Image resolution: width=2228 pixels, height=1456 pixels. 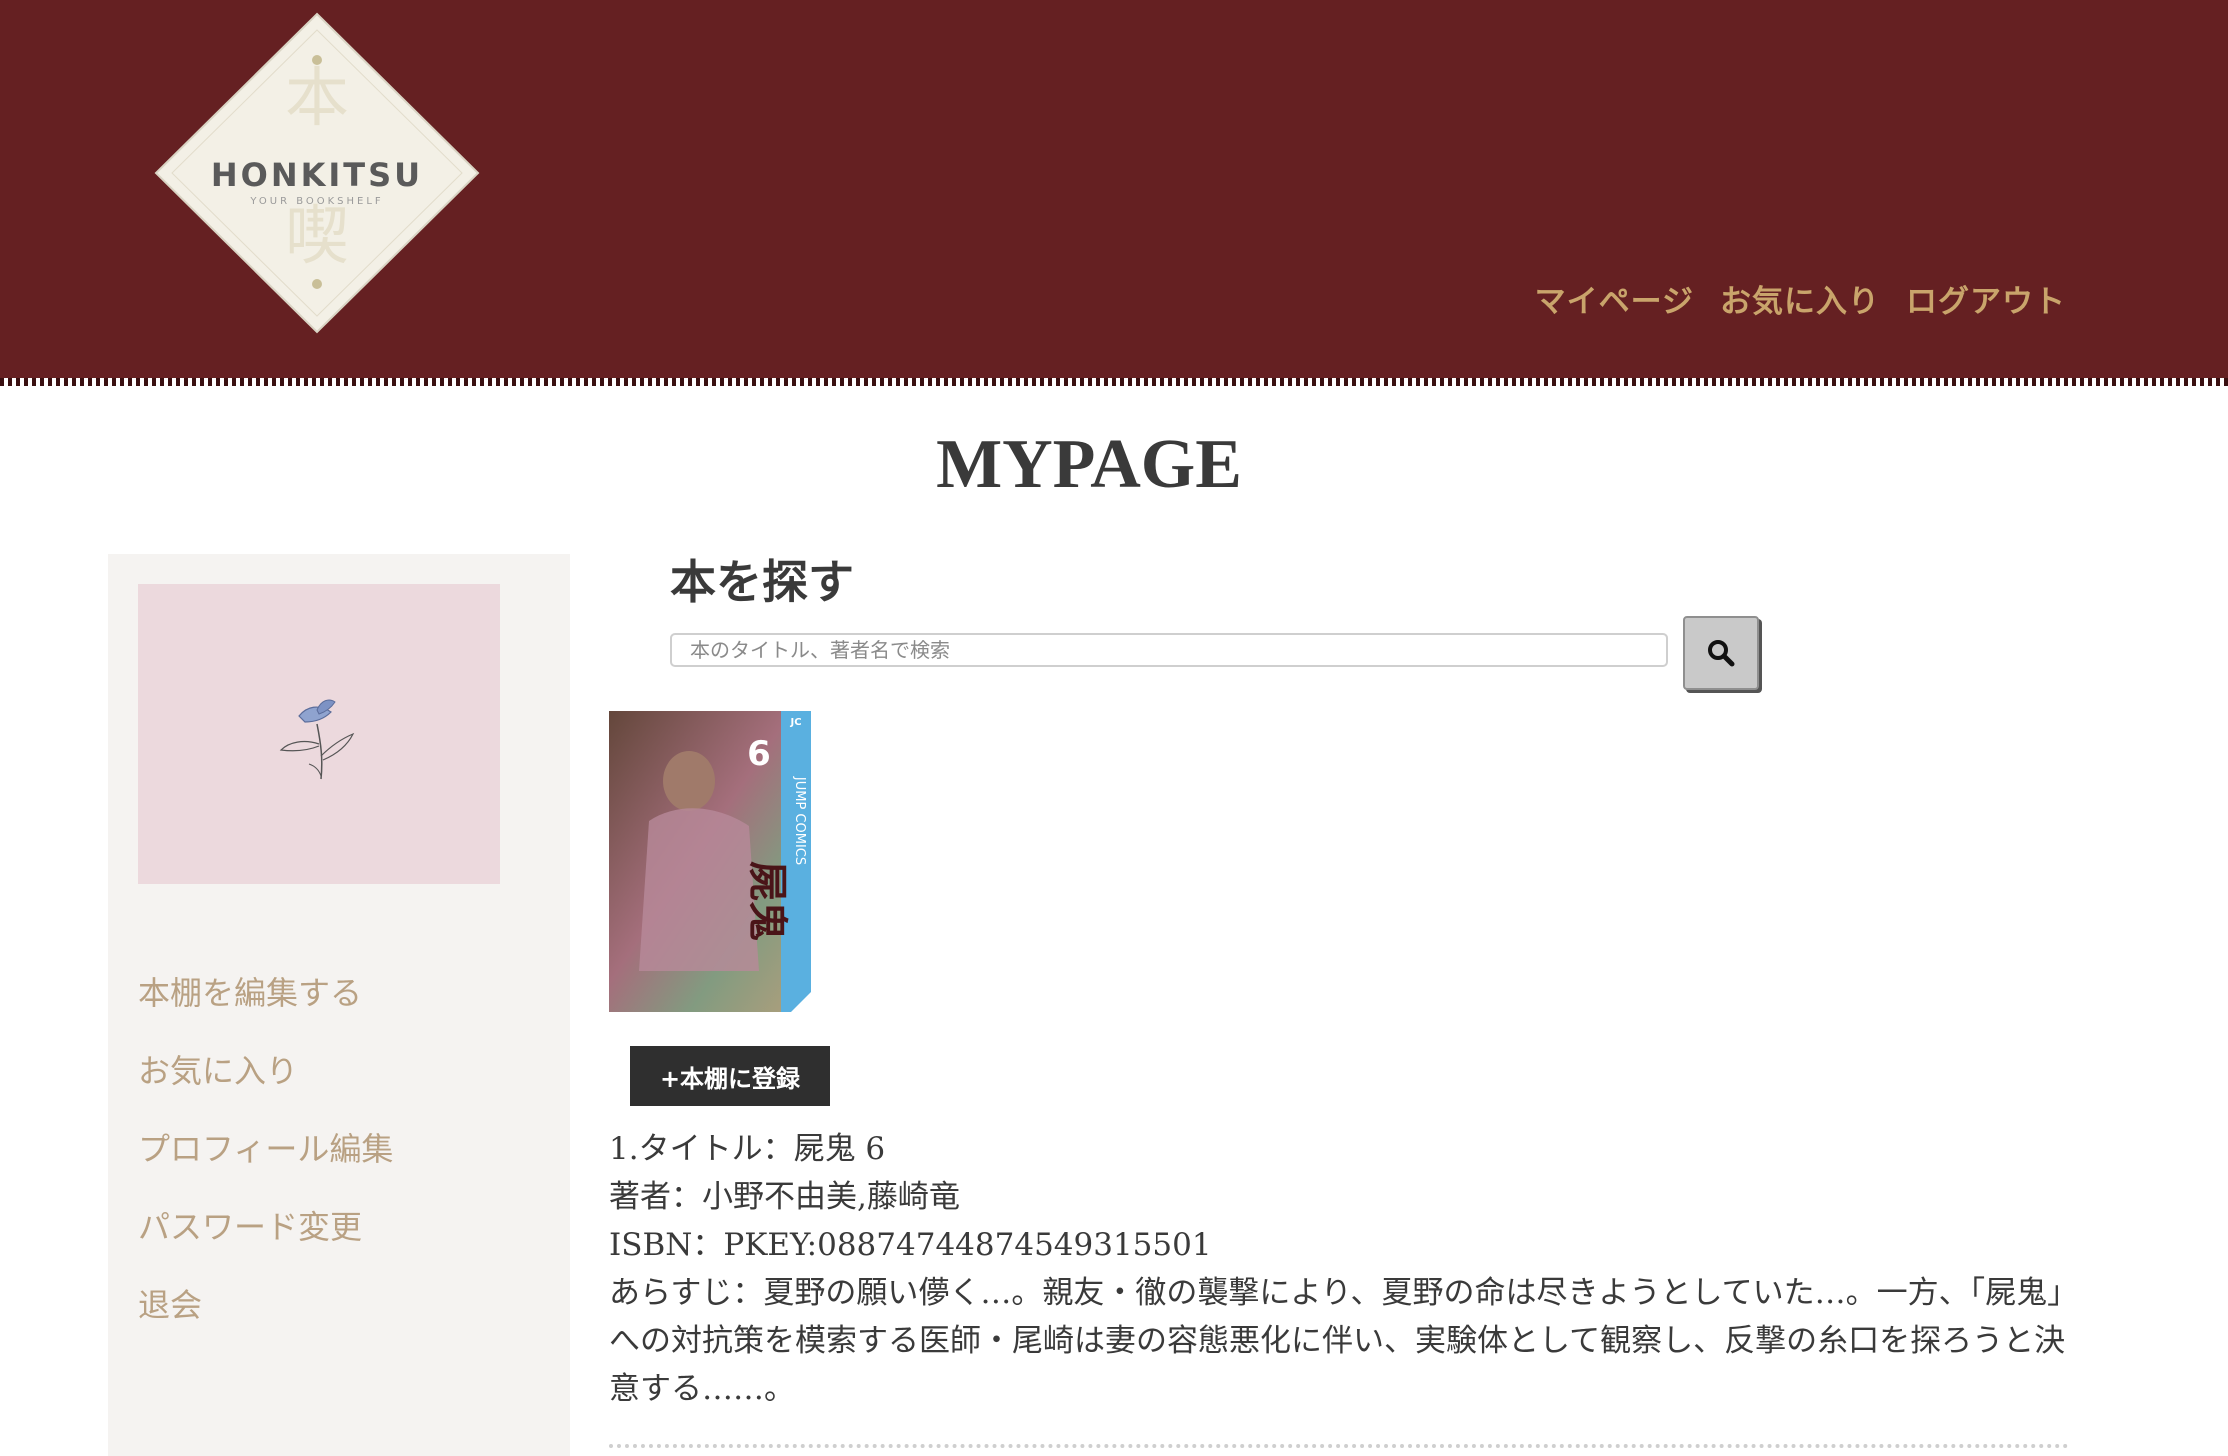 I want to click on flower-icon, so click(x=317, y=739).